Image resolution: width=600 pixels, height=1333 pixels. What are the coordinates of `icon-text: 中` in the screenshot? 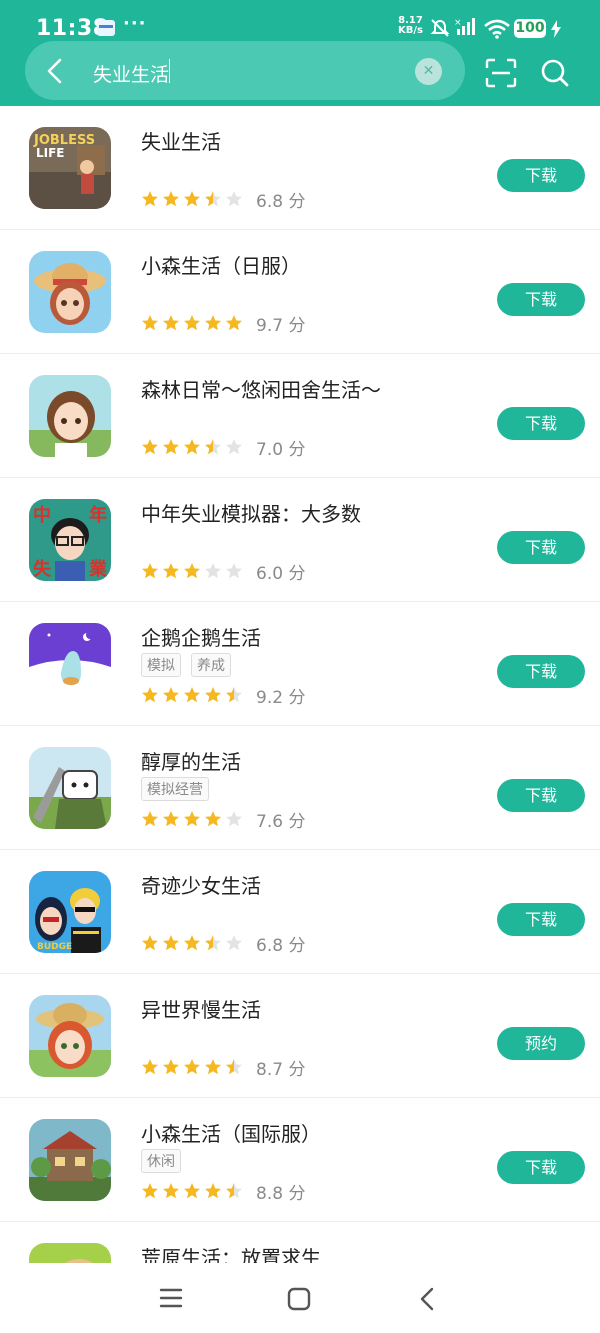 It's located at (42, 515).